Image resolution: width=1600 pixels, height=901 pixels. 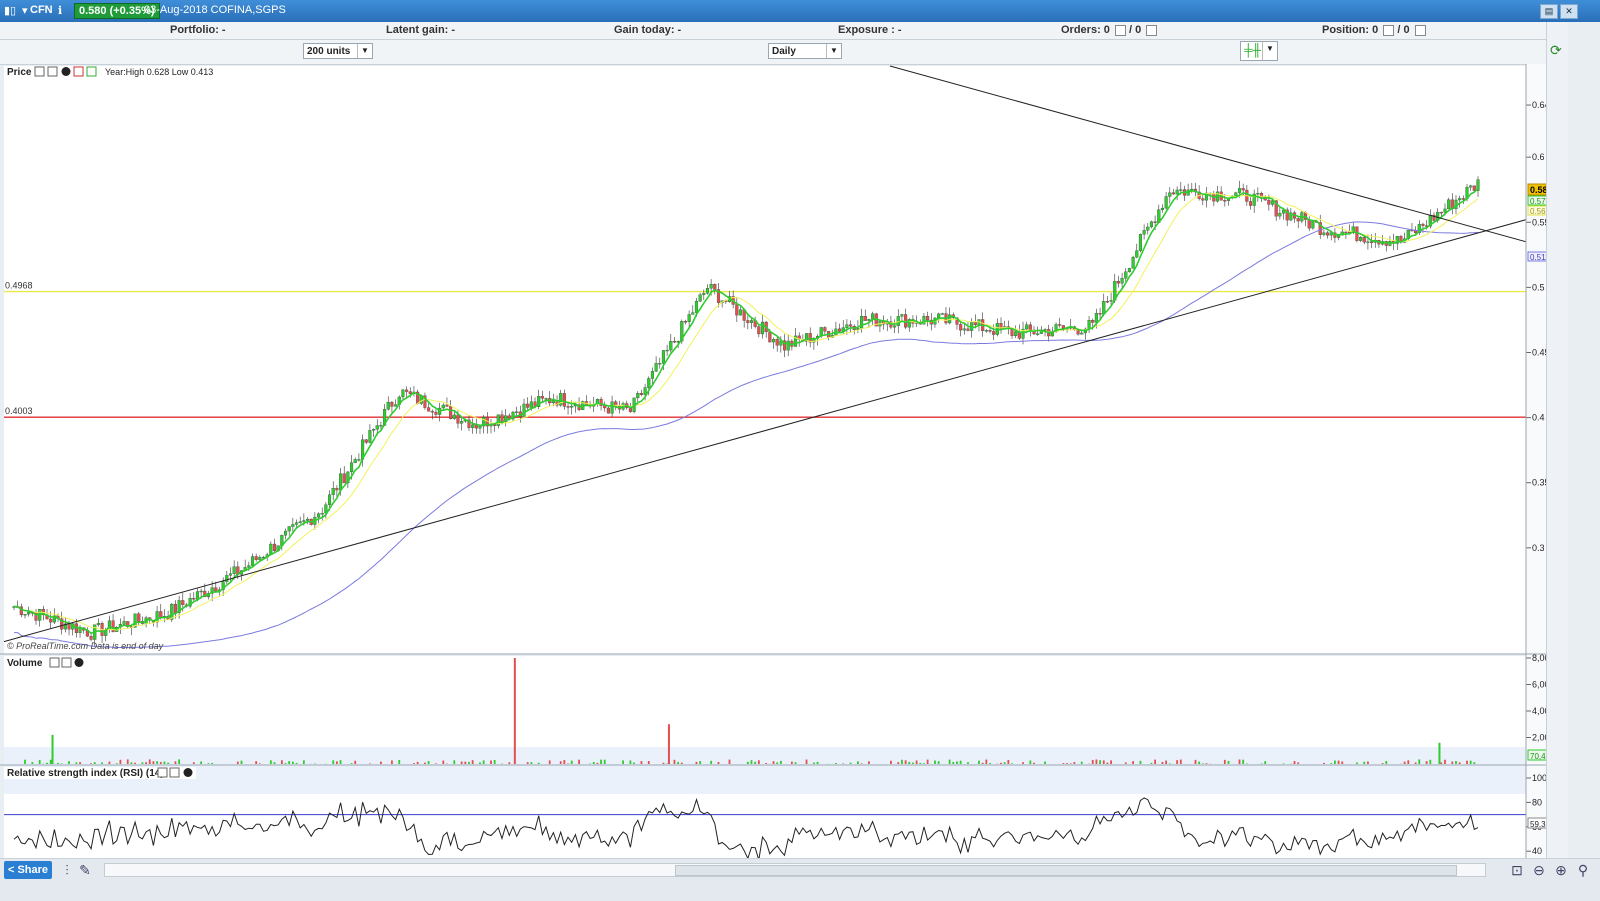 What do you see at coordinates (420, 30) in the screenshot?
I see `latent-gain-label: Latent gain: -` at bounding box center [420, 30].